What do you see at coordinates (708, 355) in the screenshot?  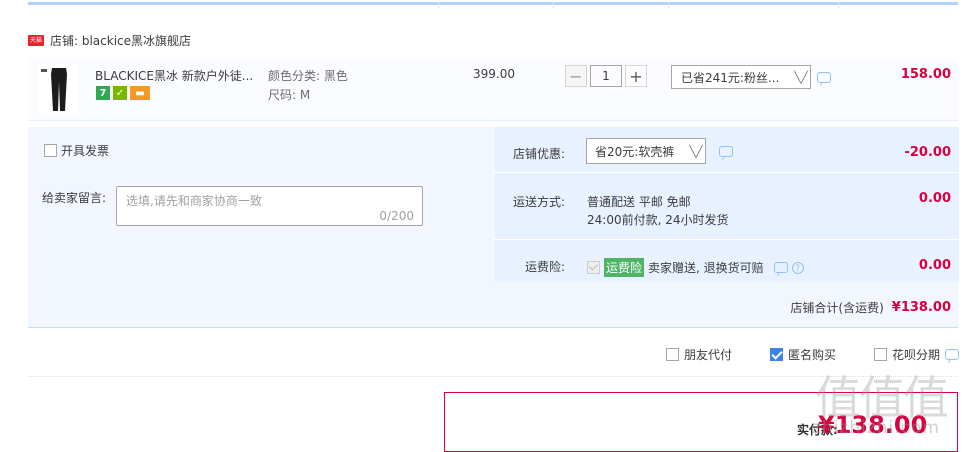 I see `friend-pay-label: 朋友代付` at bounding box center [708, 355].